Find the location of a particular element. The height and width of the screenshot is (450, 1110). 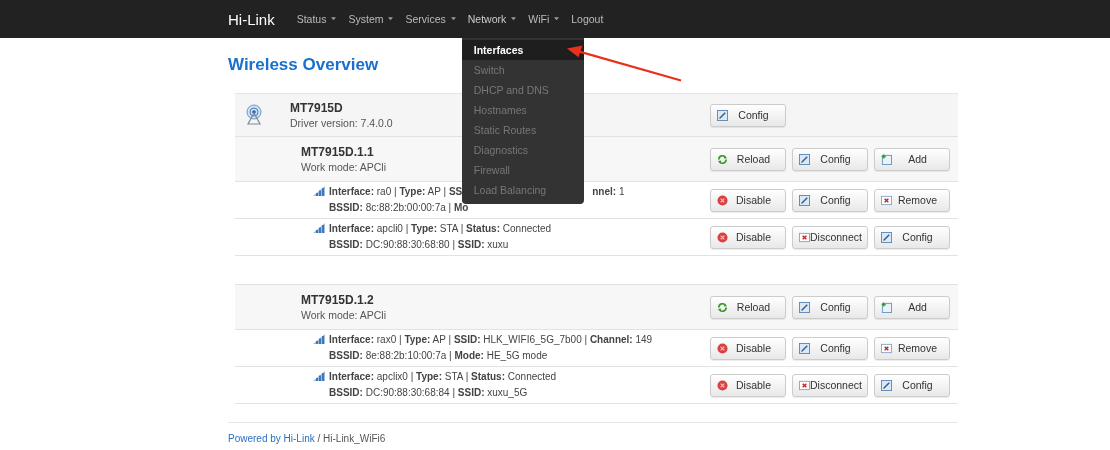

nav-menu: Logout is located at coordinates (587, 19).